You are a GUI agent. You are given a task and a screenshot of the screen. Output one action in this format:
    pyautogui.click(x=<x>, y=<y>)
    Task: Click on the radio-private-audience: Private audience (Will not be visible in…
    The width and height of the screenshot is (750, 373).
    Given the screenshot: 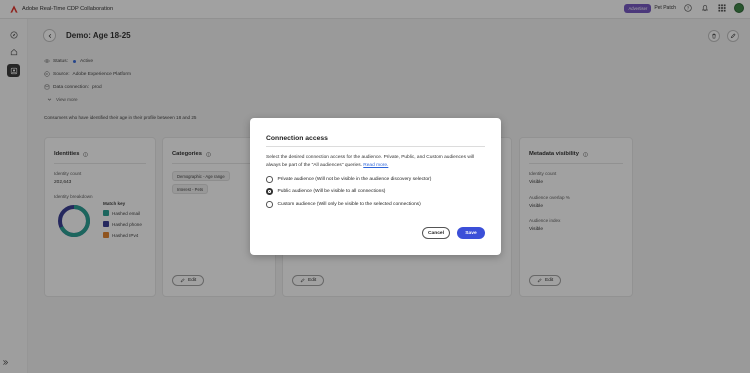 What is the action you would take?
    pyautogui.click(x=348, y=179)
    